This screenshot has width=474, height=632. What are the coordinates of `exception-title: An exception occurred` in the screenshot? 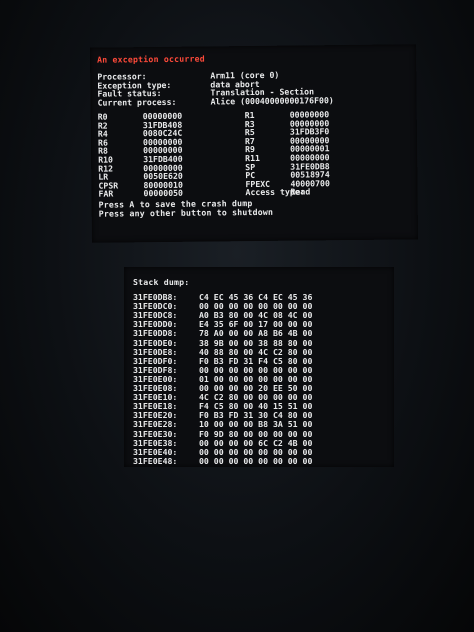 It's located at (151, 59).